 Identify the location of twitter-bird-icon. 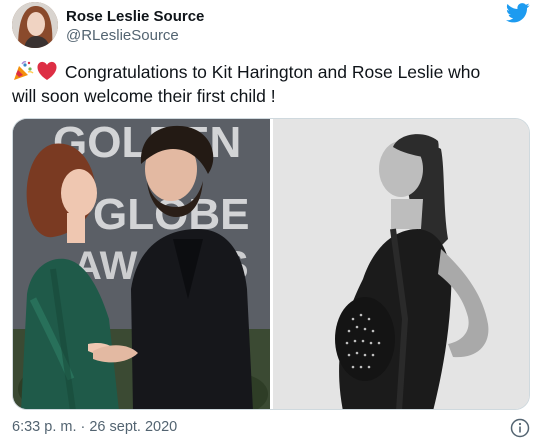
(518, 13).